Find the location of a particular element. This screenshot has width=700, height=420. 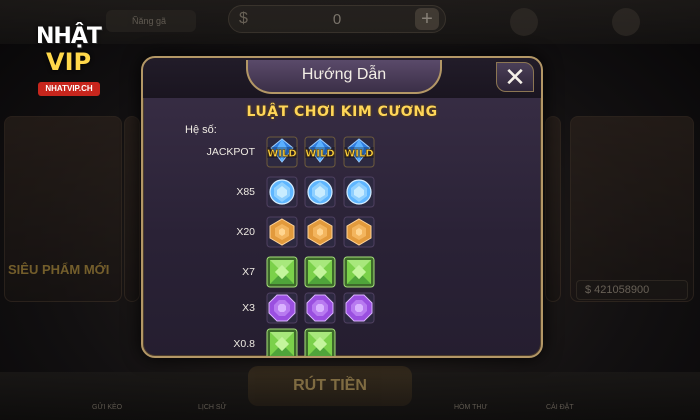

game-card-right is located at coordinates (632, 209).